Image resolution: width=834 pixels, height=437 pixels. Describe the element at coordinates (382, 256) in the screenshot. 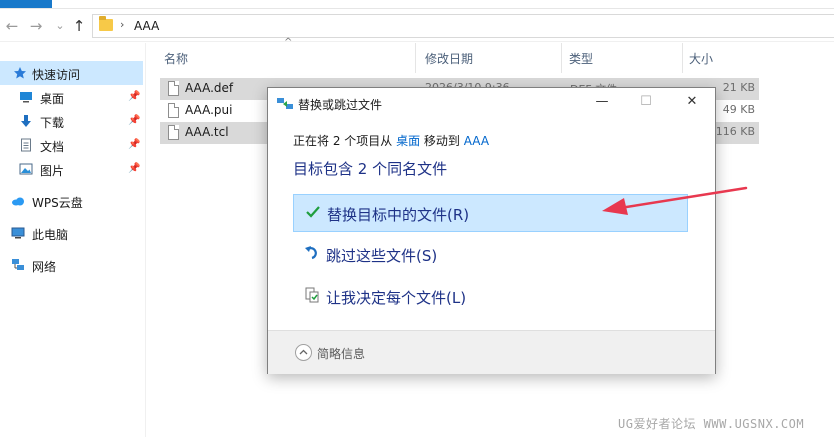

I see `option-label: 跳过这些文件(S)` at that location.